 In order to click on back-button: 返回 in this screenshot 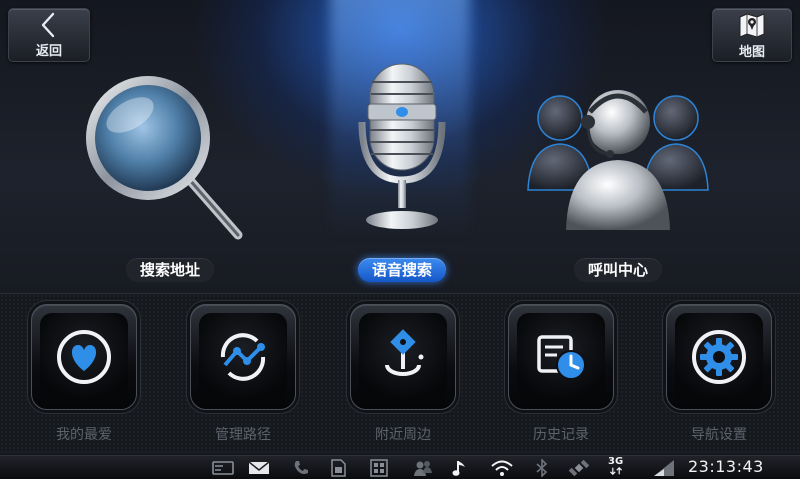, I will do `click(49, 35)`.